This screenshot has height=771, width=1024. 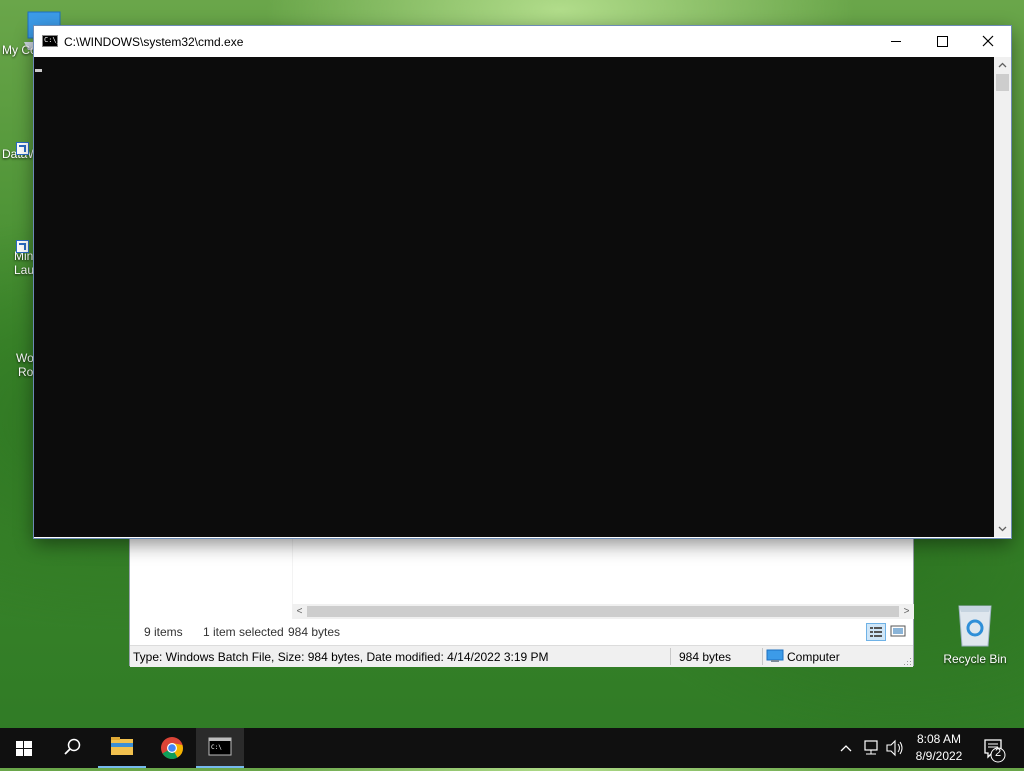 I want to click on maximize-icon, so click(x=942, y=41).